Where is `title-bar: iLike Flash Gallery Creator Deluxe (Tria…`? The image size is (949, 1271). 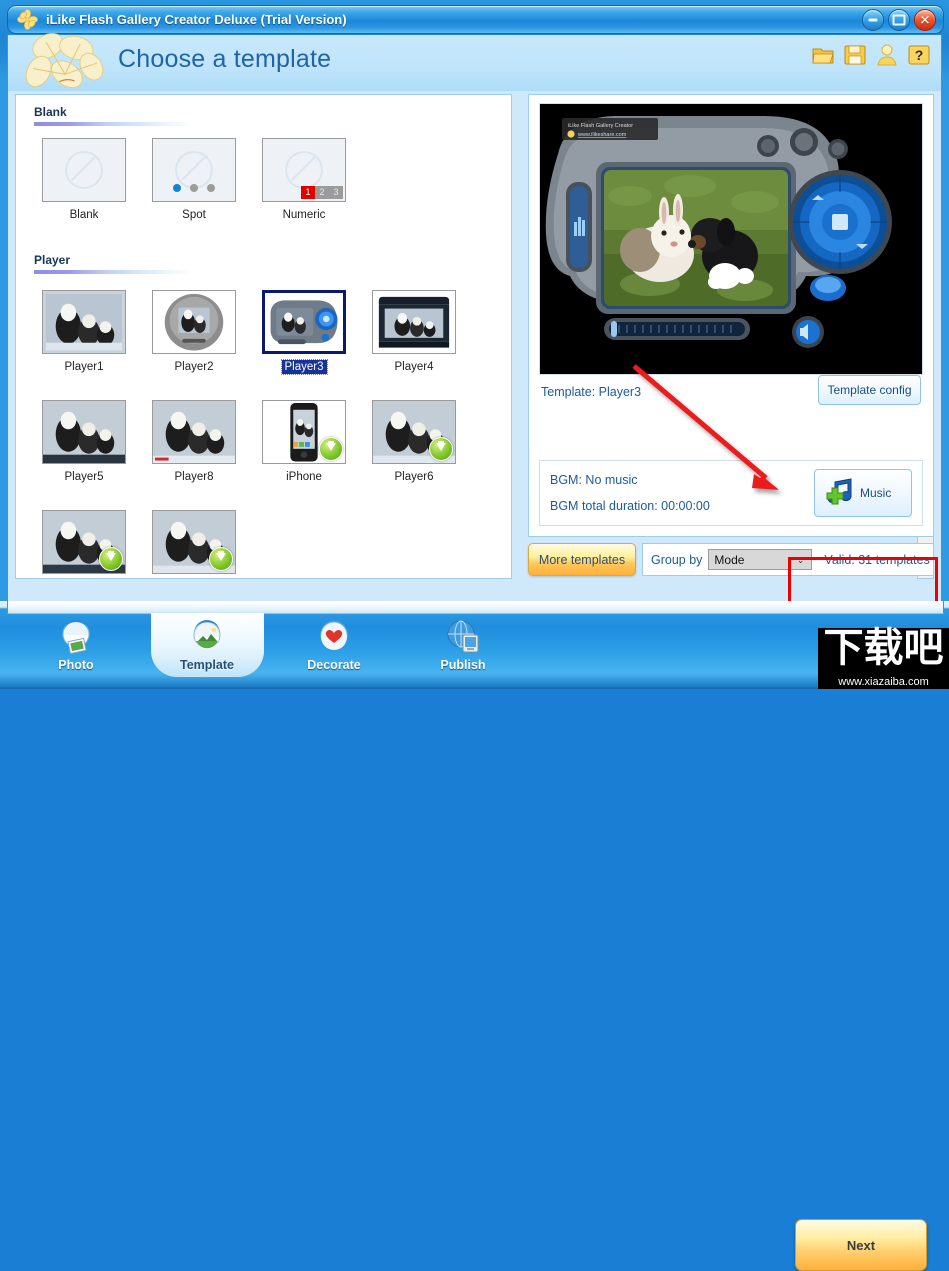 title-bar: iLike Flash Gallery Creator Deluxe (Tria… is located at coordinates (475, 19).